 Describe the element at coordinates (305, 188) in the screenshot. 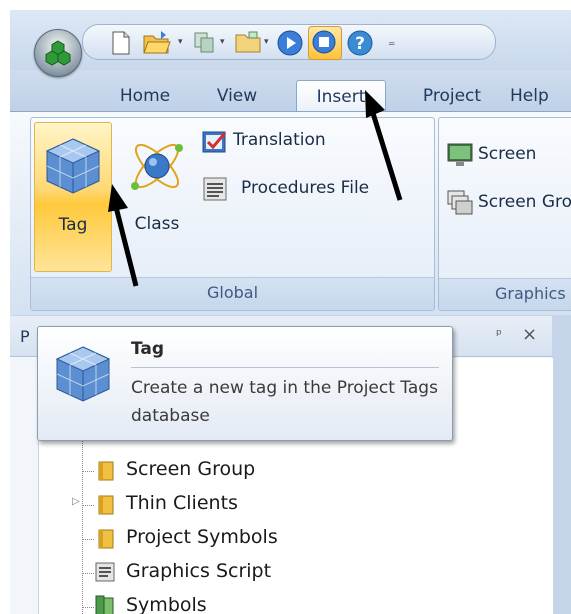

I see `procedures-file-label: Procedures File` at that location.